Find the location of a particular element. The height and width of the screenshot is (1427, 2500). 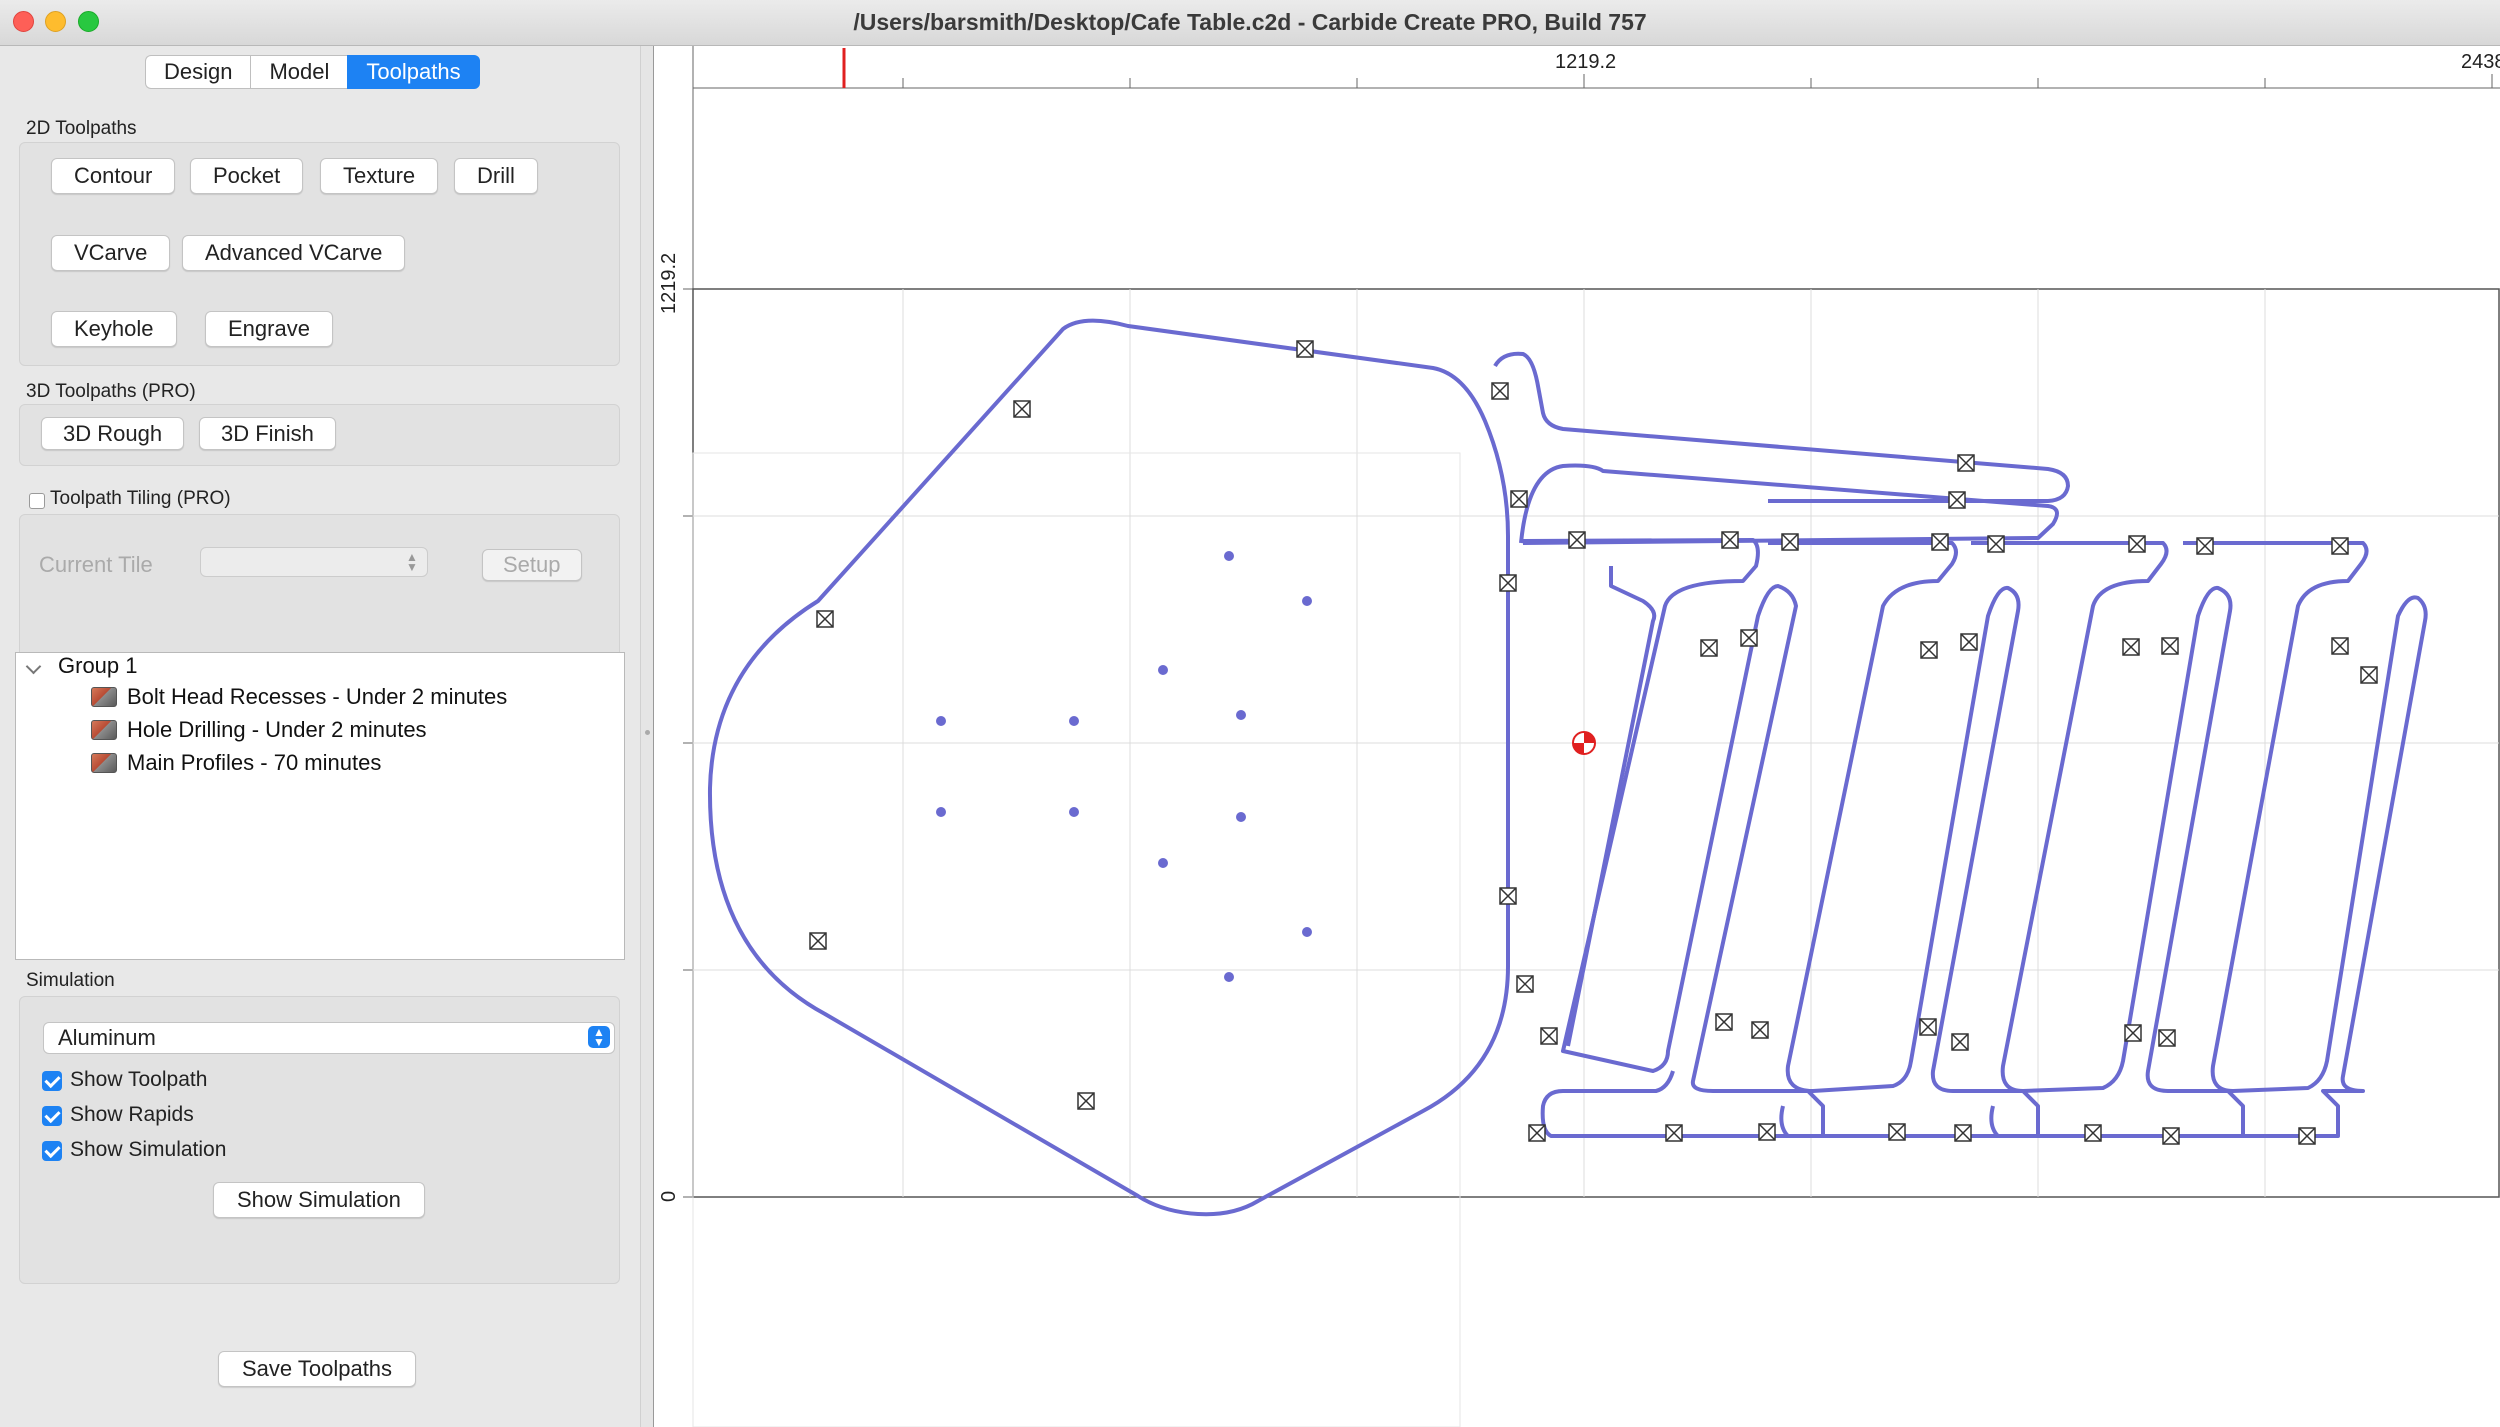

tile-setup-button: Setup is located at coordinates (532, 565).